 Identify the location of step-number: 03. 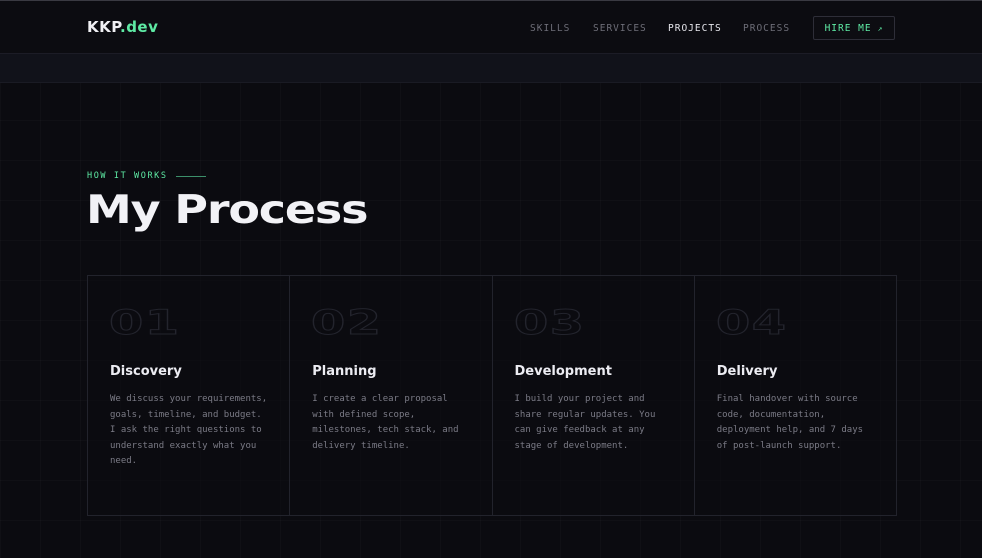
(549, 323).